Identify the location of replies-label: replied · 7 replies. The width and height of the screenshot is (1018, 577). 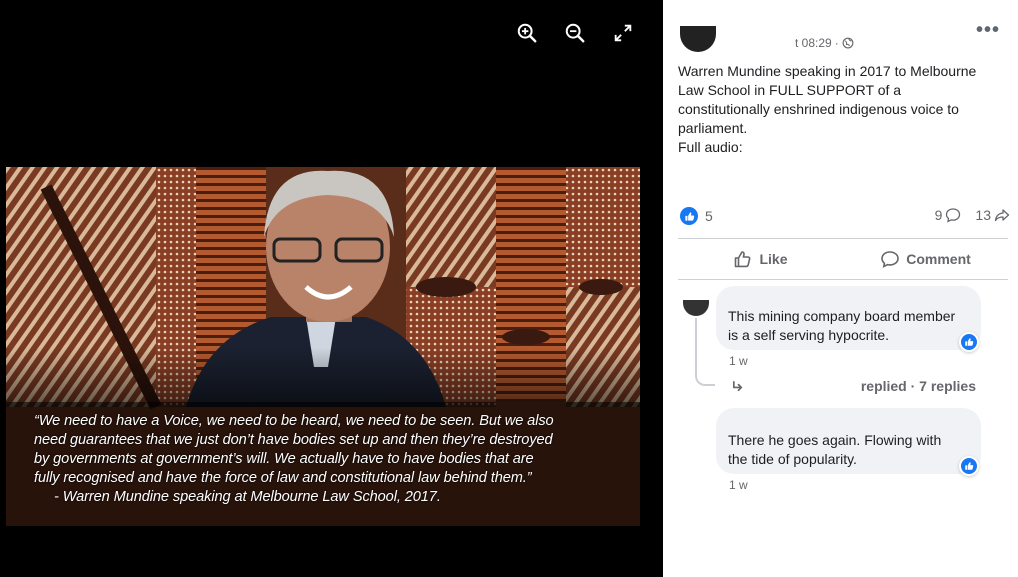
(918, 386).